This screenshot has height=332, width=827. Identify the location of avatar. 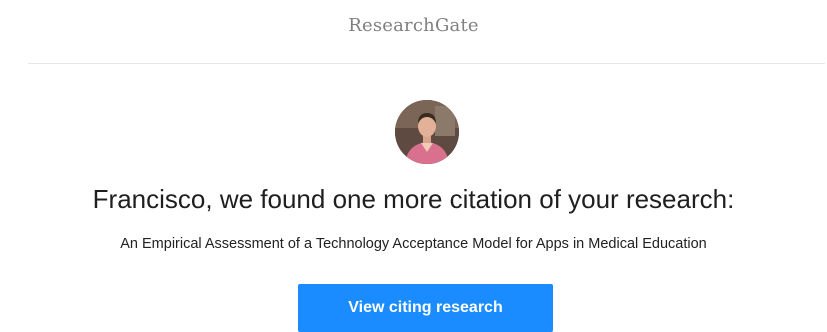
(427, 132).